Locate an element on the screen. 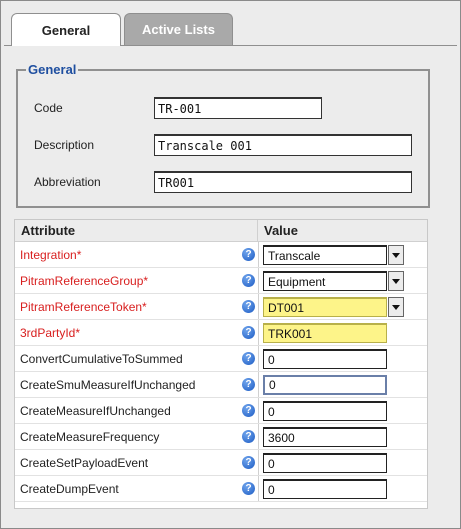 The image size is (461, 529). value-cell: Equipment is located at coordinates (333, 281).